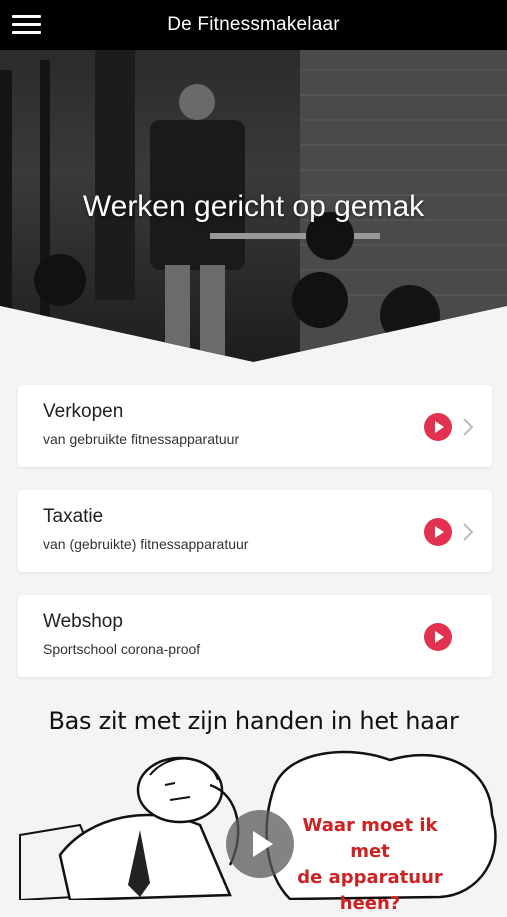  What do you see at coordinates (253, 721) in the screenshot?
I see `video-title: Bas zit met zijn handen in het haar` at bounding box center [253, 721].